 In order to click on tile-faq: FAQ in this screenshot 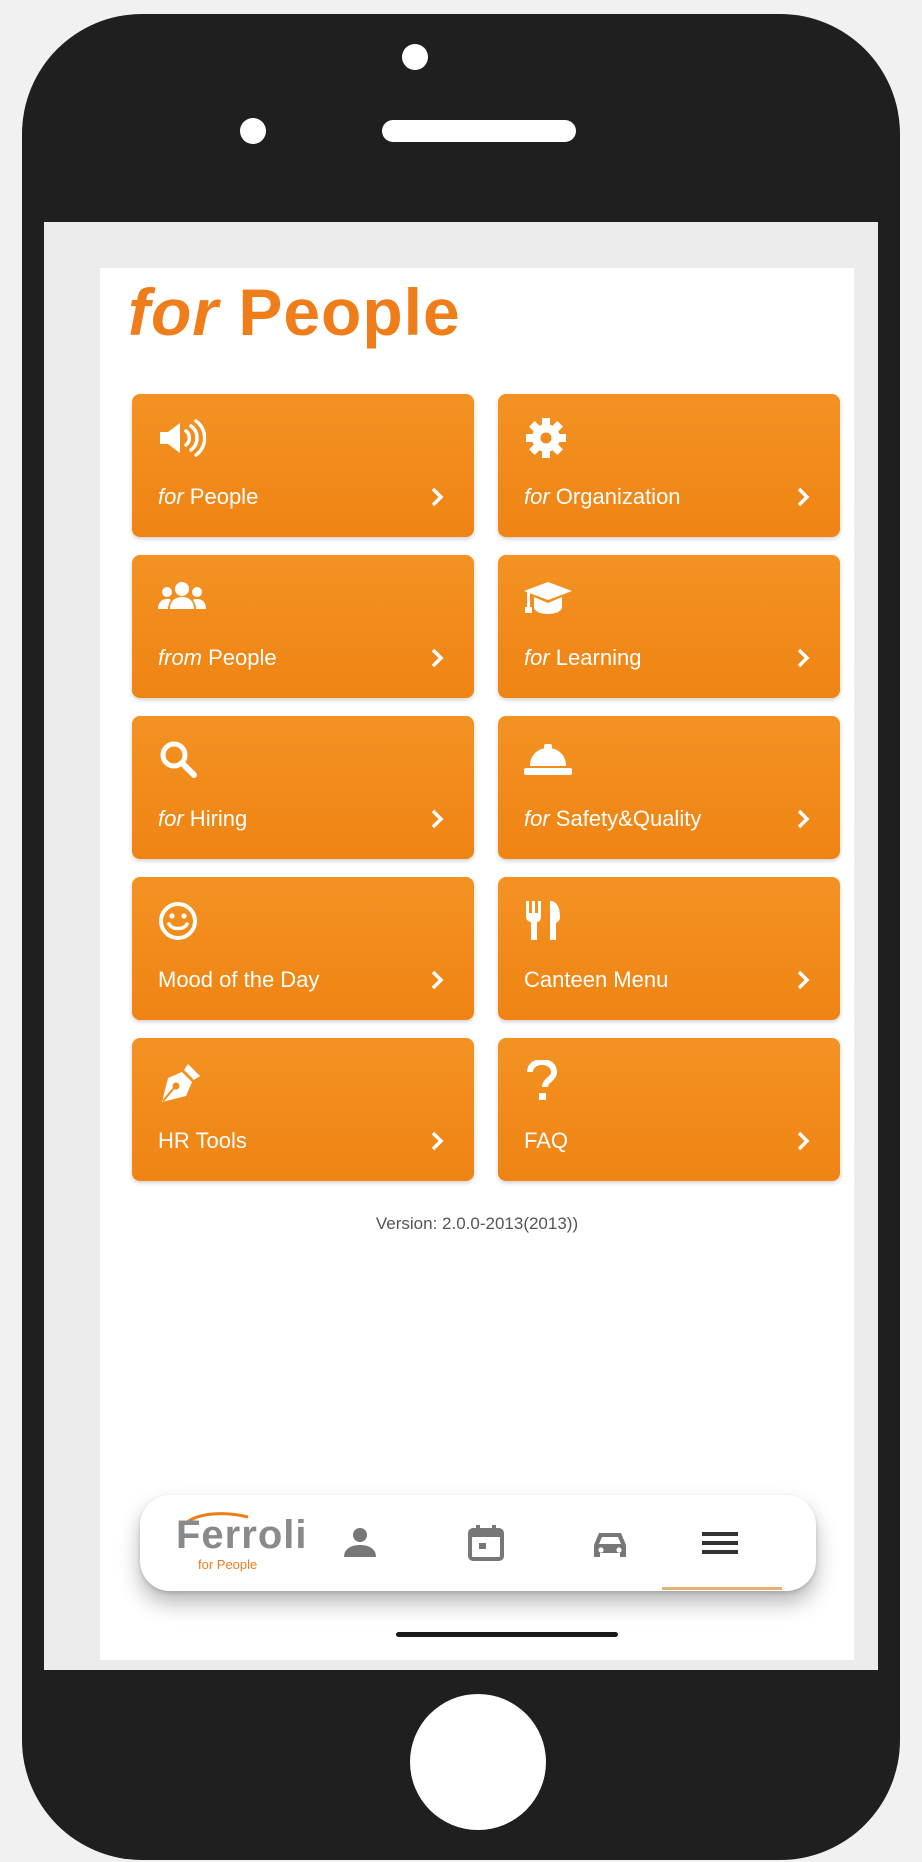, I will do `click(669, 1109)`.